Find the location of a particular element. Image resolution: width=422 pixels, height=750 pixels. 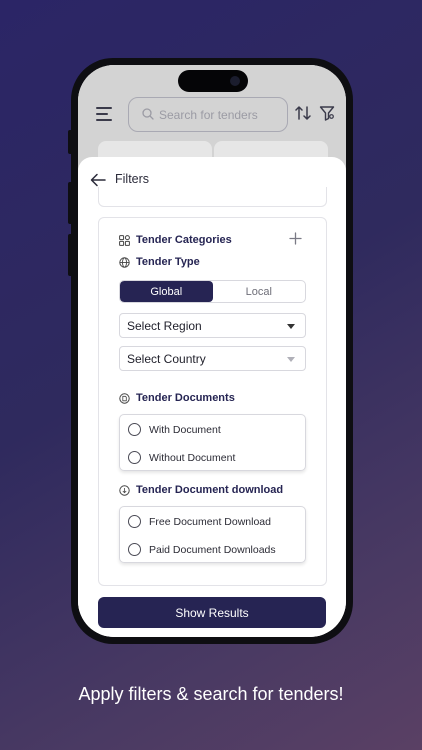

country-select: Select Country is located at coordinates (212, 358).